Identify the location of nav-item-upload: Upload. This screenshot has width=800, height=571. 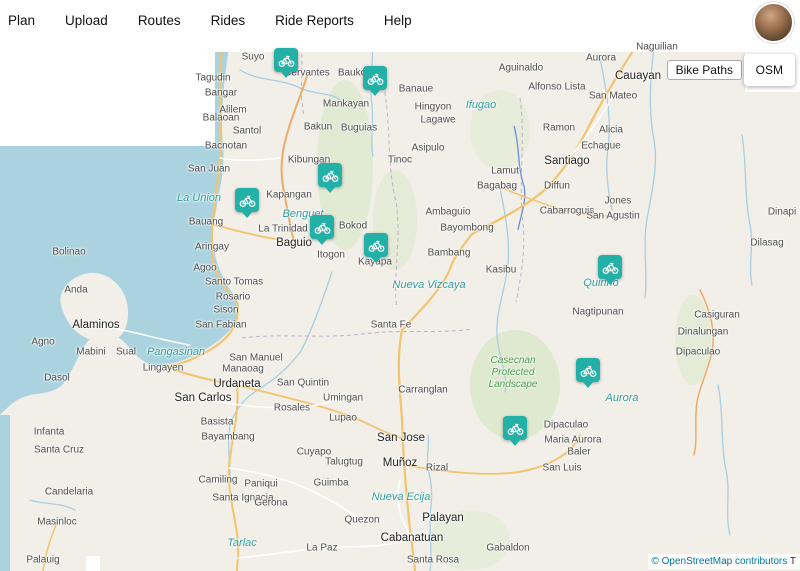
(86, 20).